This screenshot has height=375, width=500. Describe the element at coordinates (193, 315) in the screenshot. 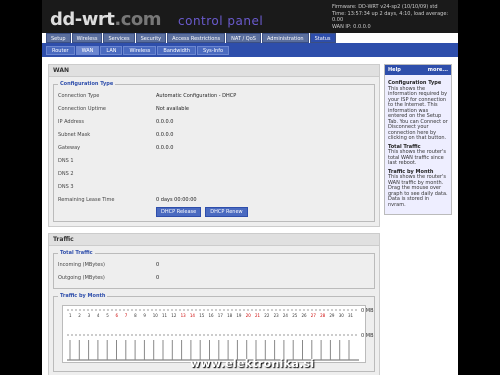

I see `graph-day-label: 14` at that location.